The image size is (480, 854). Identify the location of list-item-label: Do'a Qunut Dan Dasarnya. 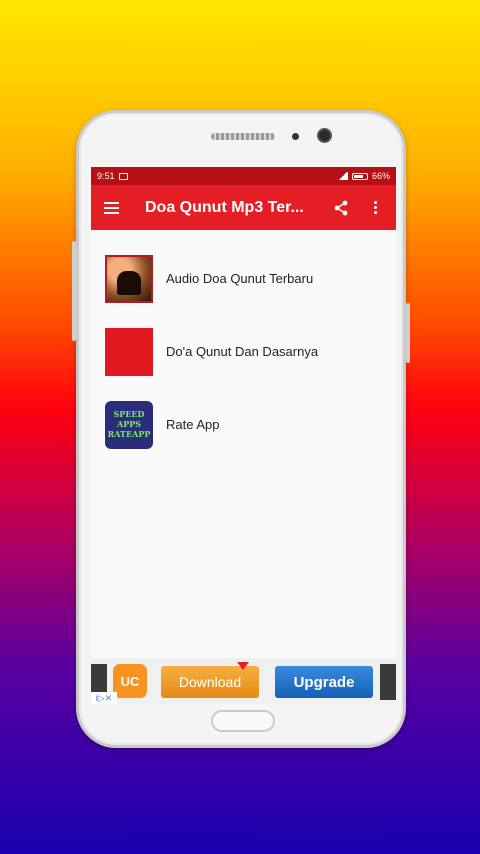
(242, 351).